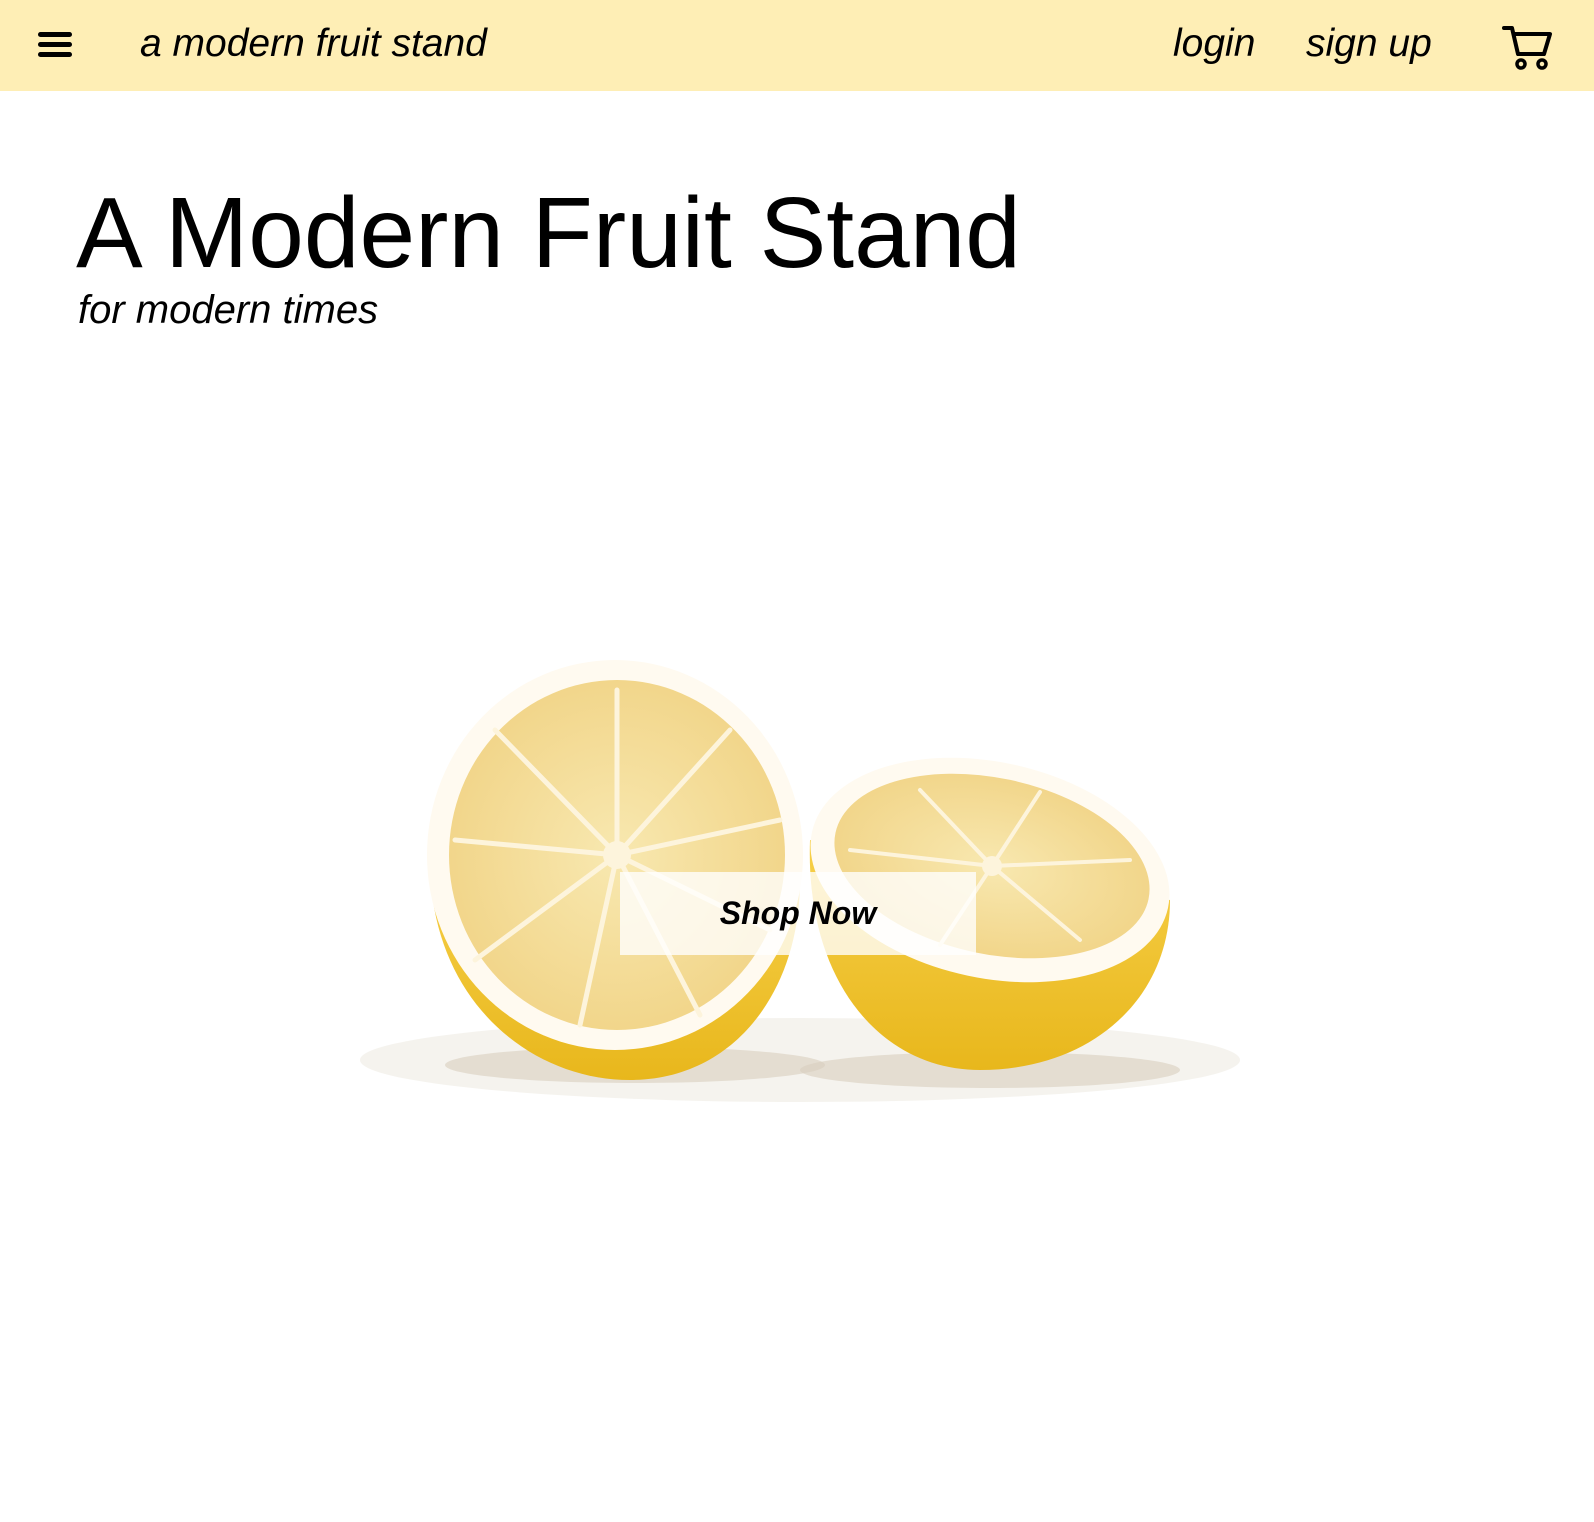  What do you see at coordinates (1369, 44) in the screenshot?
I see `sign-up-link: sign up` at bounding box center [1369, 44].